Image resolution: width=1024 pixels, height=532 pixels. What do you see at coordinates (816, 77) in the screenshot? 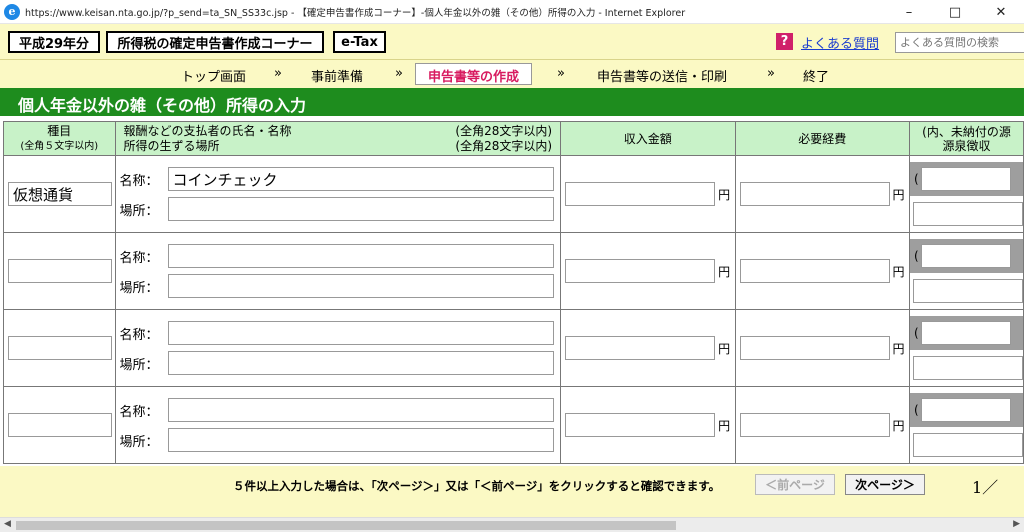
I see `step-finish: 終了` at bounding box center [816, 77].